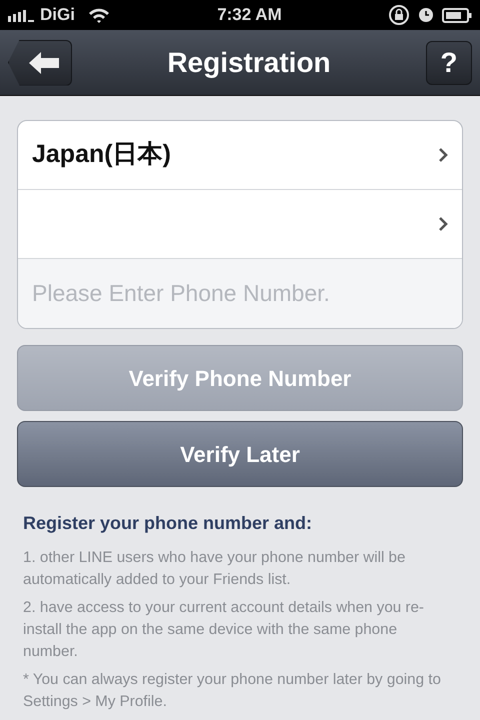  What do you see at coordinates (98, 15) in the screenshot?
I see `wifi-icon` at bounding box center [98, 15].